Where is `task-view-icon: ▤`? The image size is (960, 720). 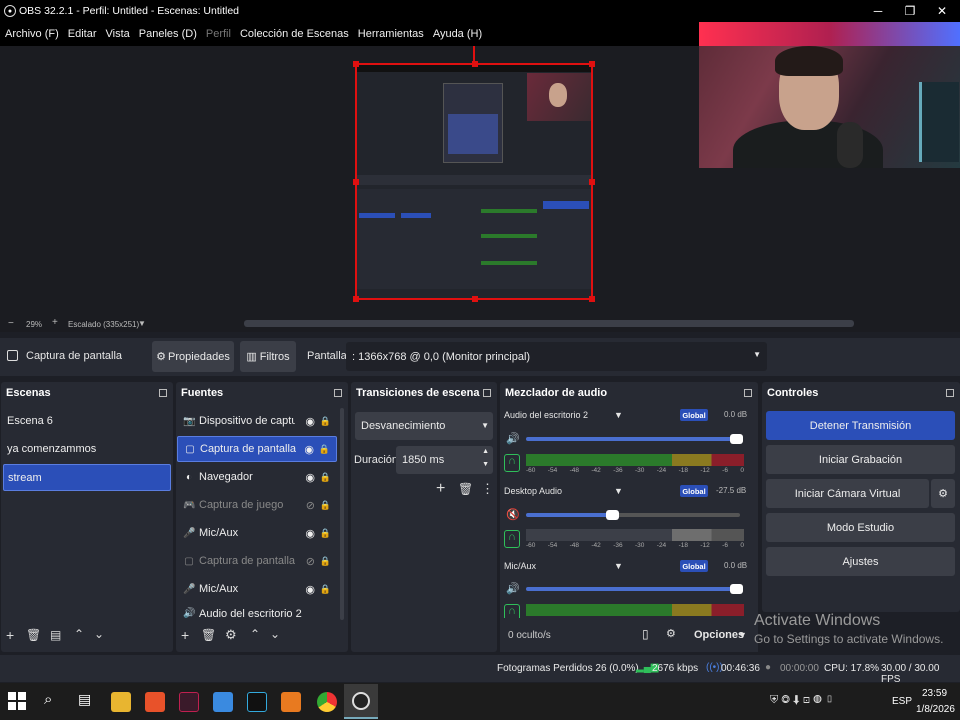 task-view-icon: ▤ is located at coordinates (84, 699).